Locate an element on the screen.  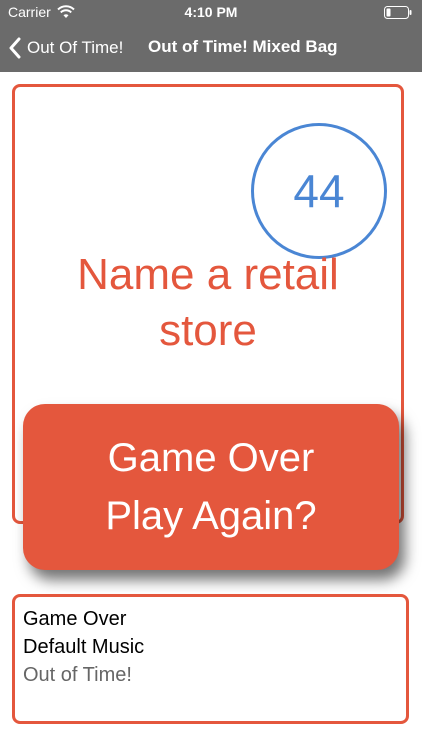
battery-icon is located at coordinates (398, 12).